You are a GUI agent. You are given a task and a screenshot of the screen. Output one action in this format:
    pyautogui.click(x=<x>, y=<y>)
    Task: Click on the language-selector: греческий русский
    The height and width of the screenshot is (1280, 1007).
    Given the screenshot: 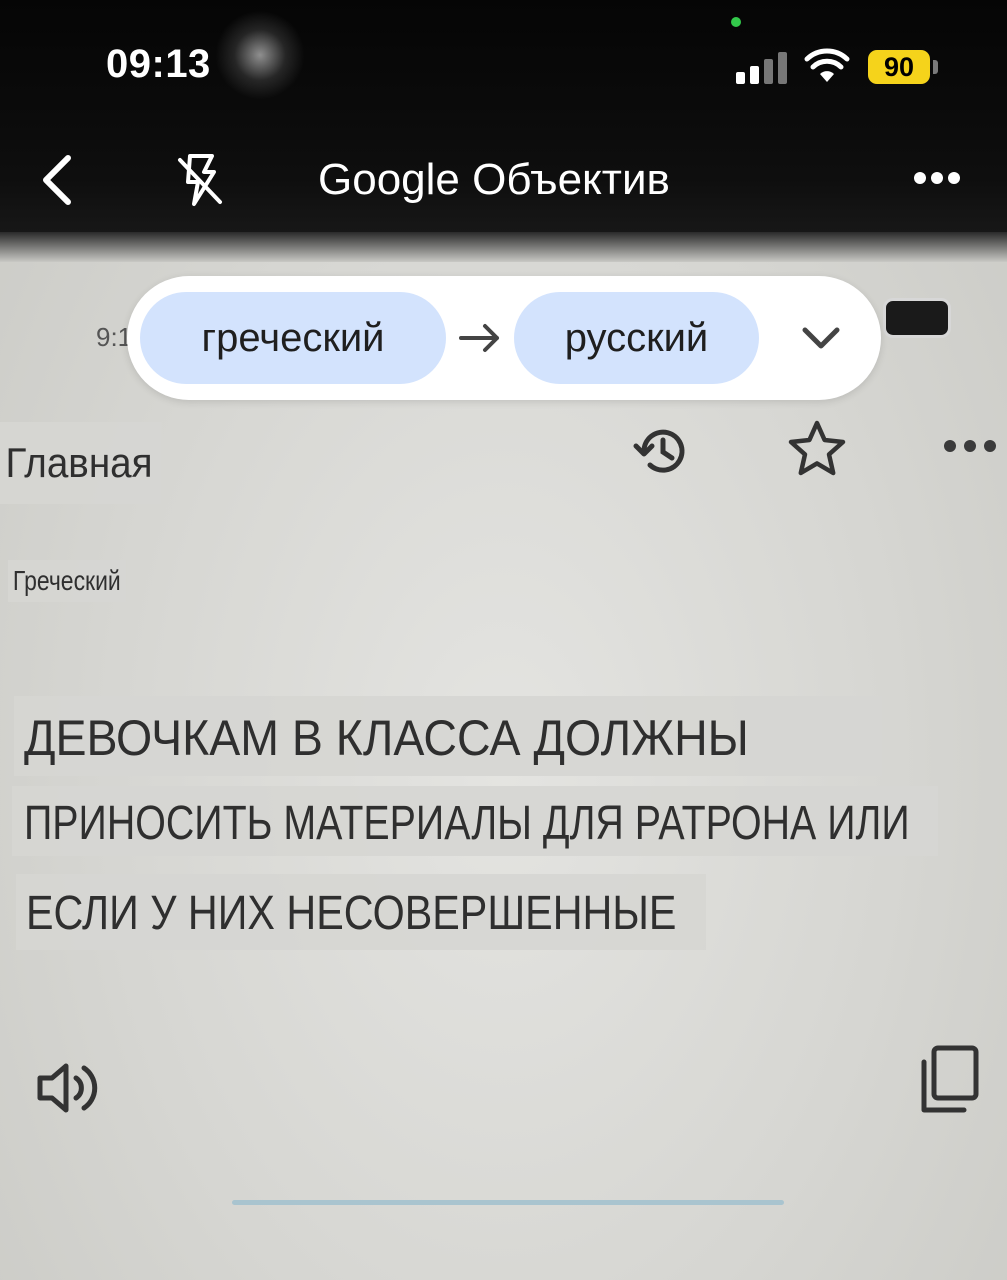 What is the action you would take?
    pyautogui.click(x=504, y=338)
    